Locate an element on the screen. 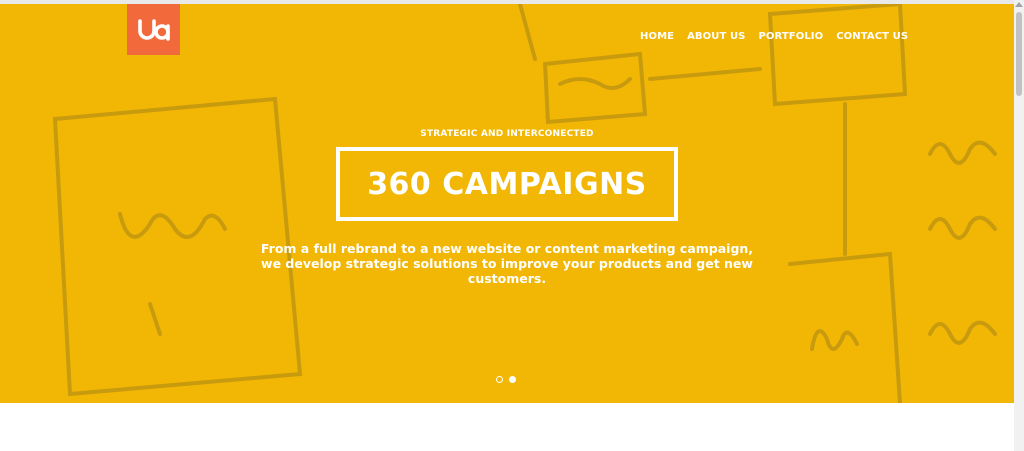 The width and height of the screenshot is (1024, 451). hero-title: 360 CAMPAIGNS is located at coordinates (507, 184).